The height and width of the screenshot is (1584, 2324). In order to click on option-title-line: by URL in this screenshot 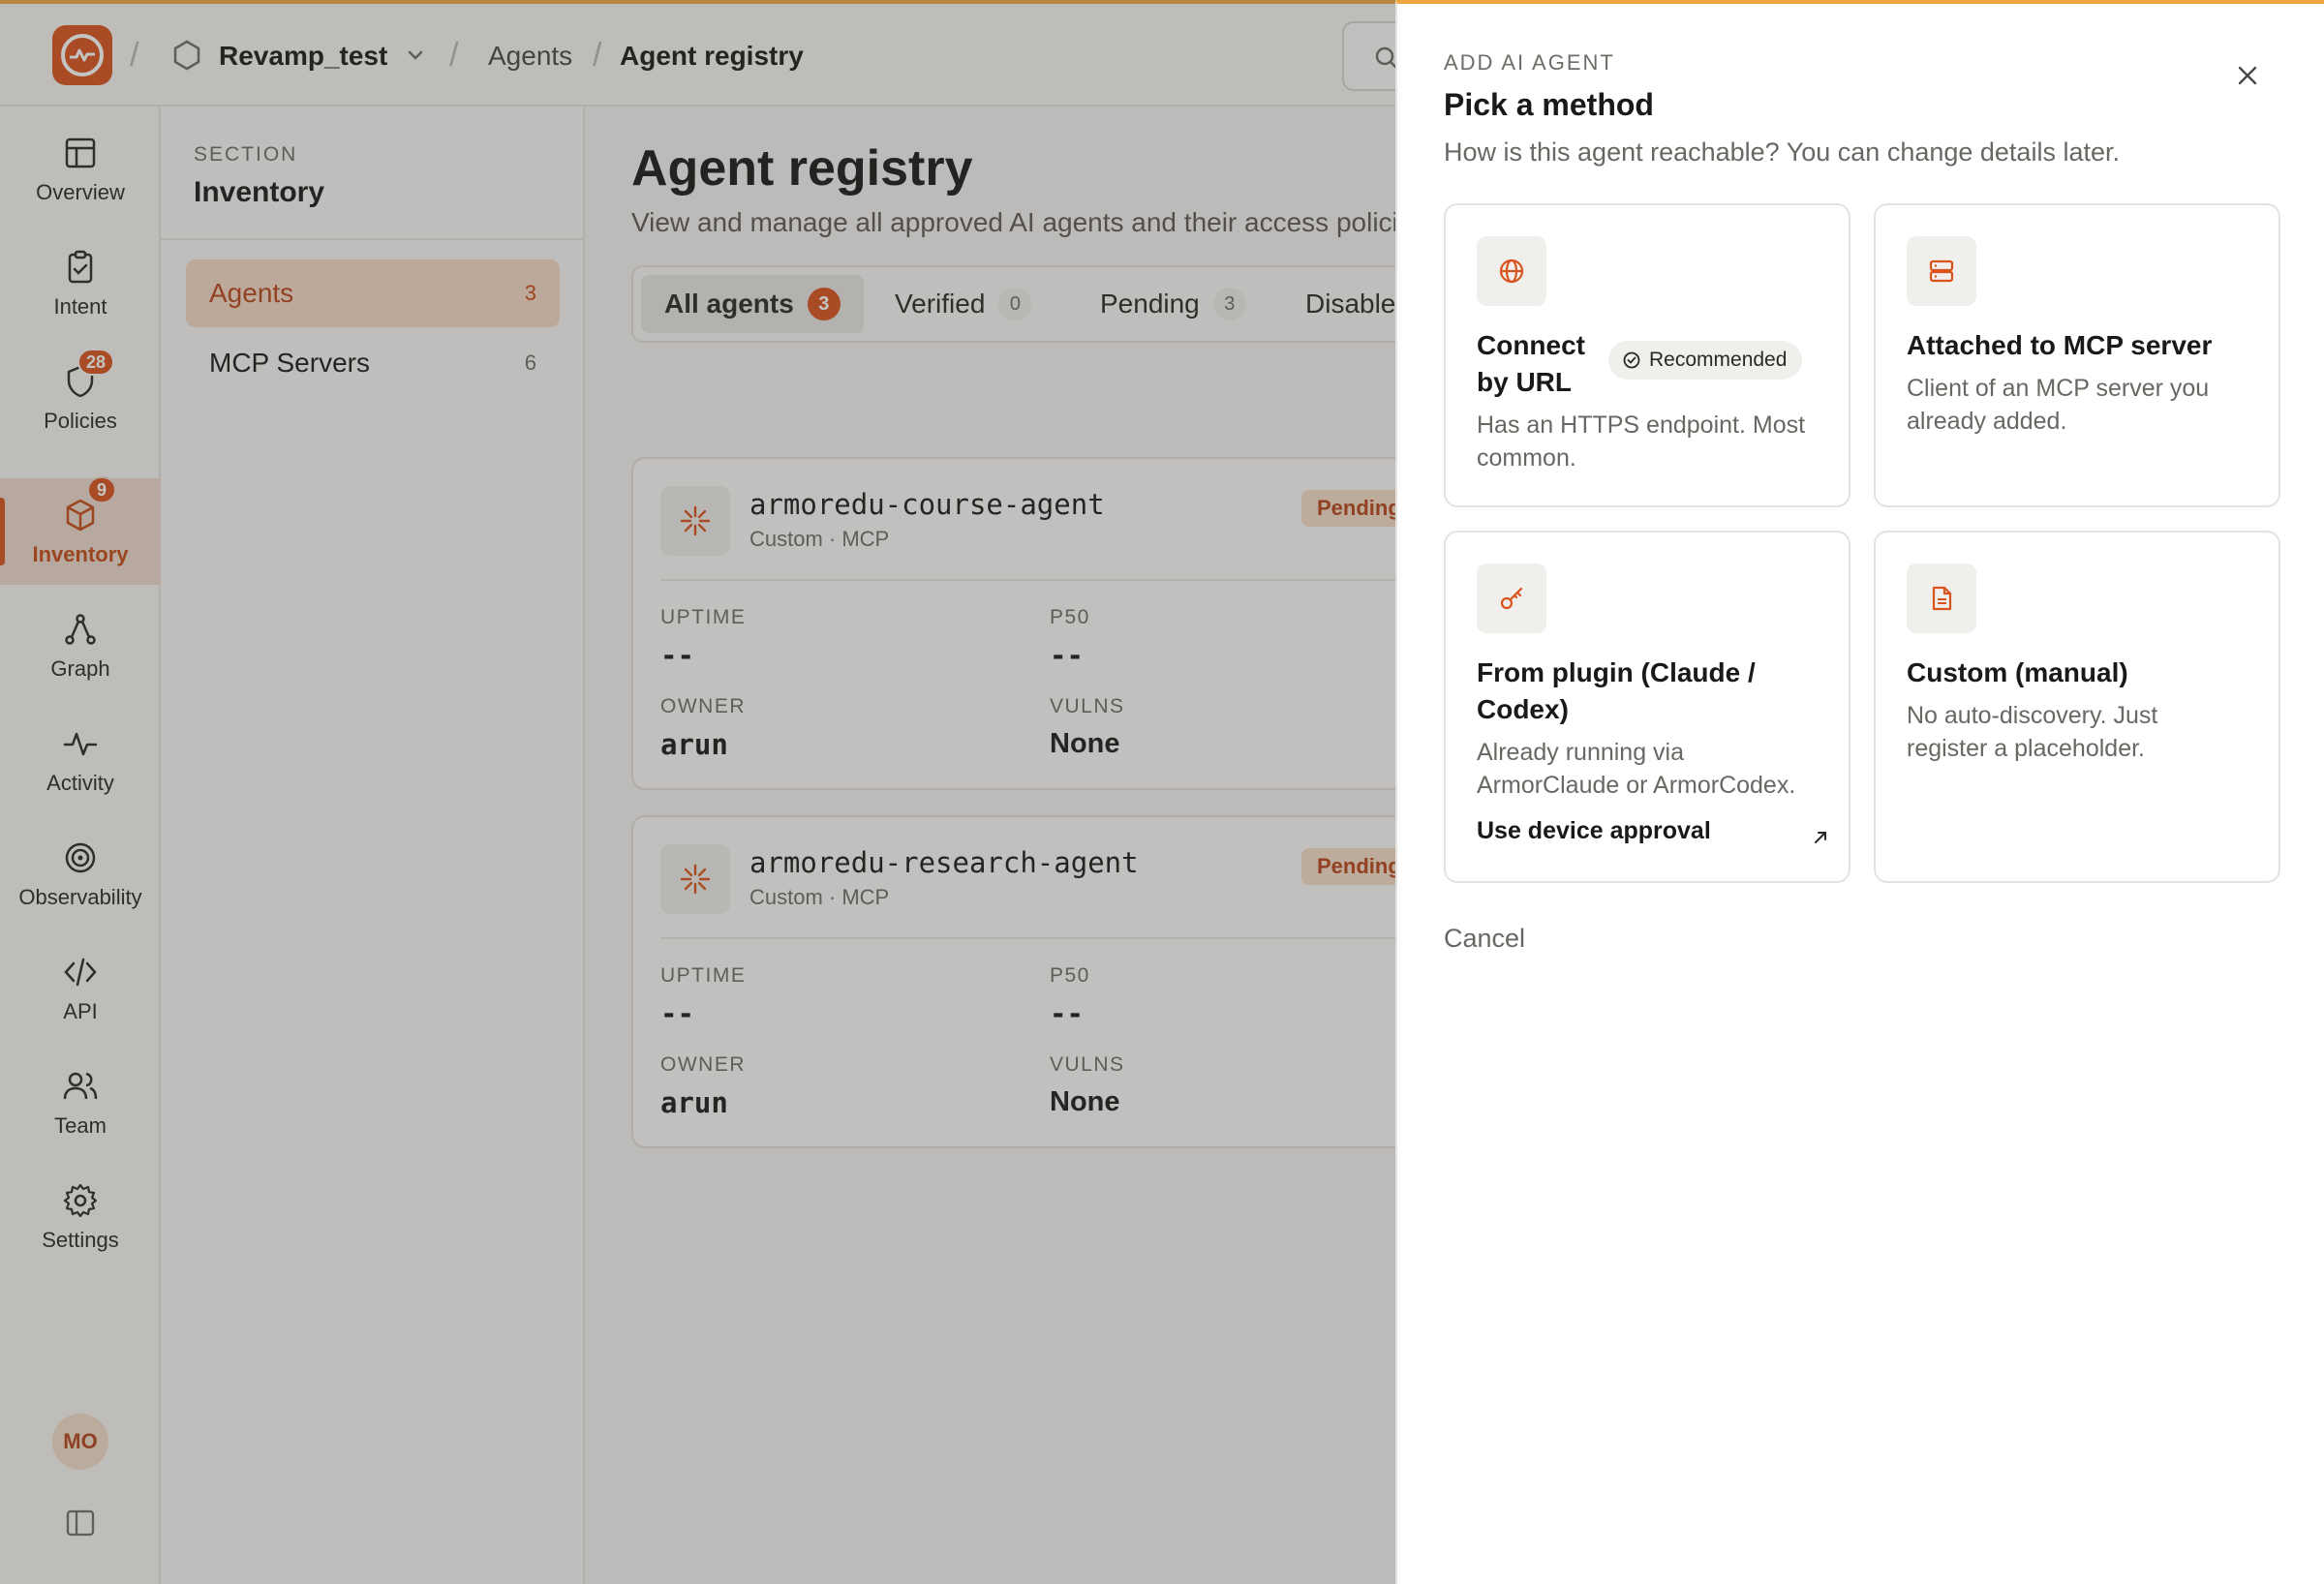, I will do `click(1524, 382)`.